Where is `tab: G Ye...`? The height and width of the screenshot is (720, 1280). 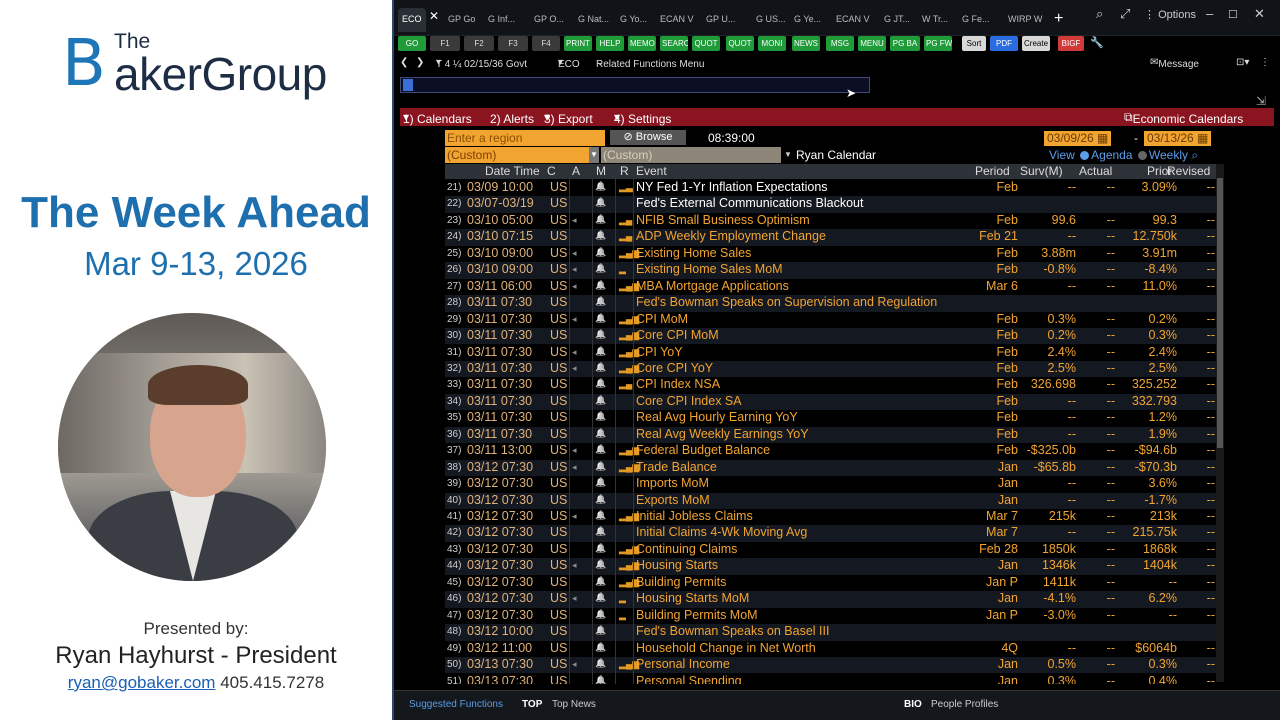 tab: G Ye... is located at coordinates (807, 20).